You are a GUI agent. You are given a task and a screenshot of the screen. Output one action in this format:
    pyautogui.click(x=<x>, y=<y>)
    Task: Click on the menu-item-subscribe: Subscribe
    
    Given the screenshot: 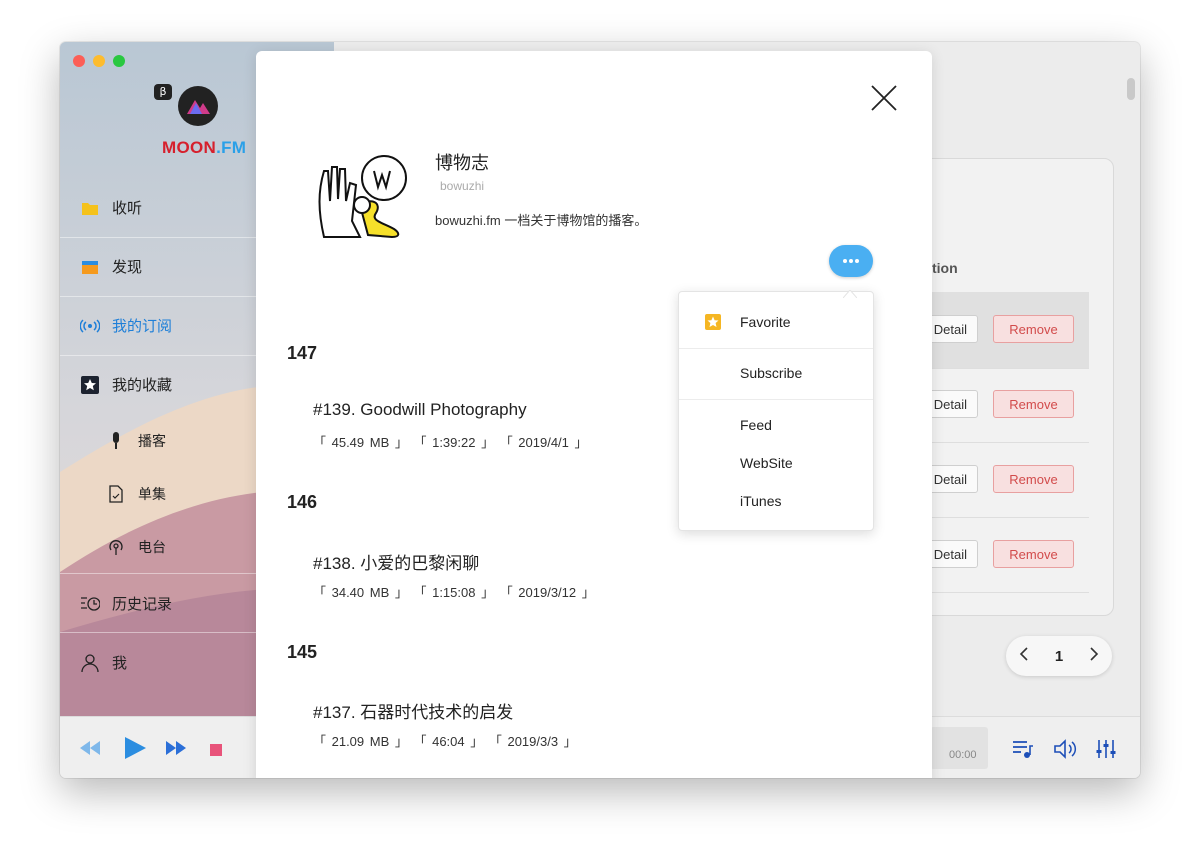 What is the action you would take?
    pyautogui.click(x=771, y=373)
    